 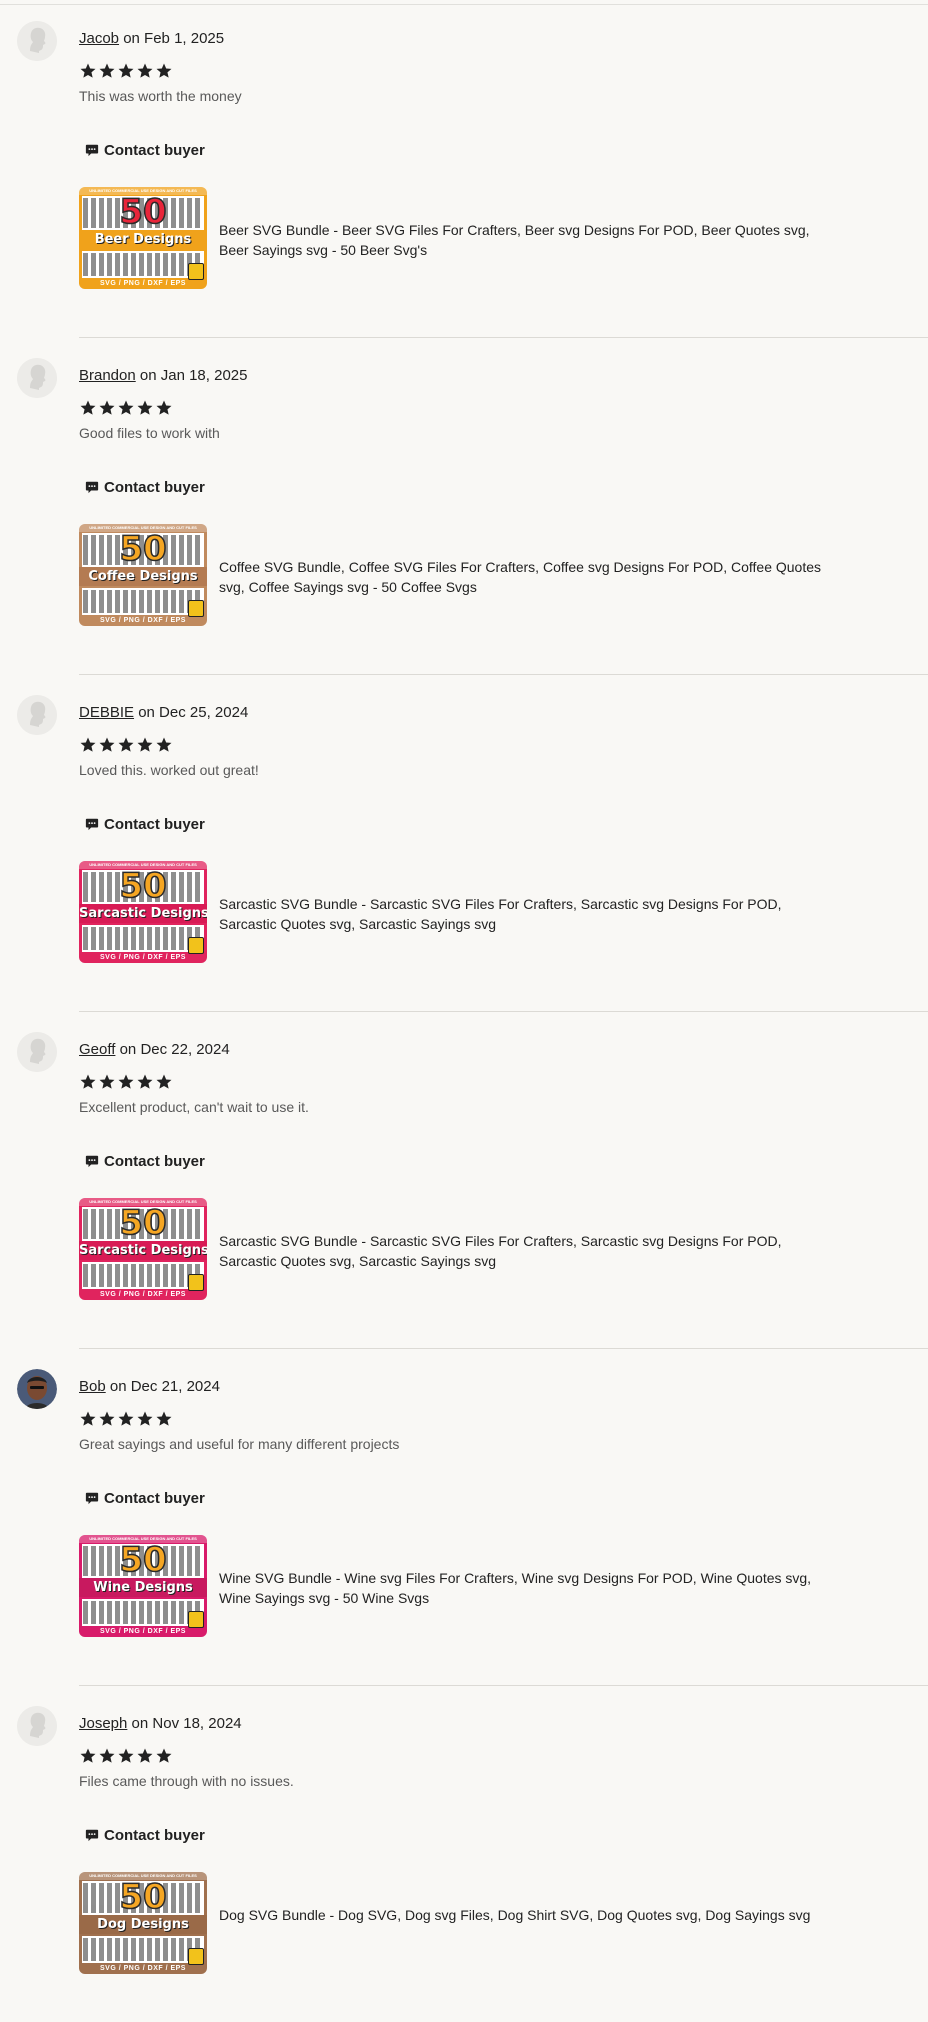 I want to click on thumb-ribbon-label: Sarcastic Designs, so click(x=143, y=913).